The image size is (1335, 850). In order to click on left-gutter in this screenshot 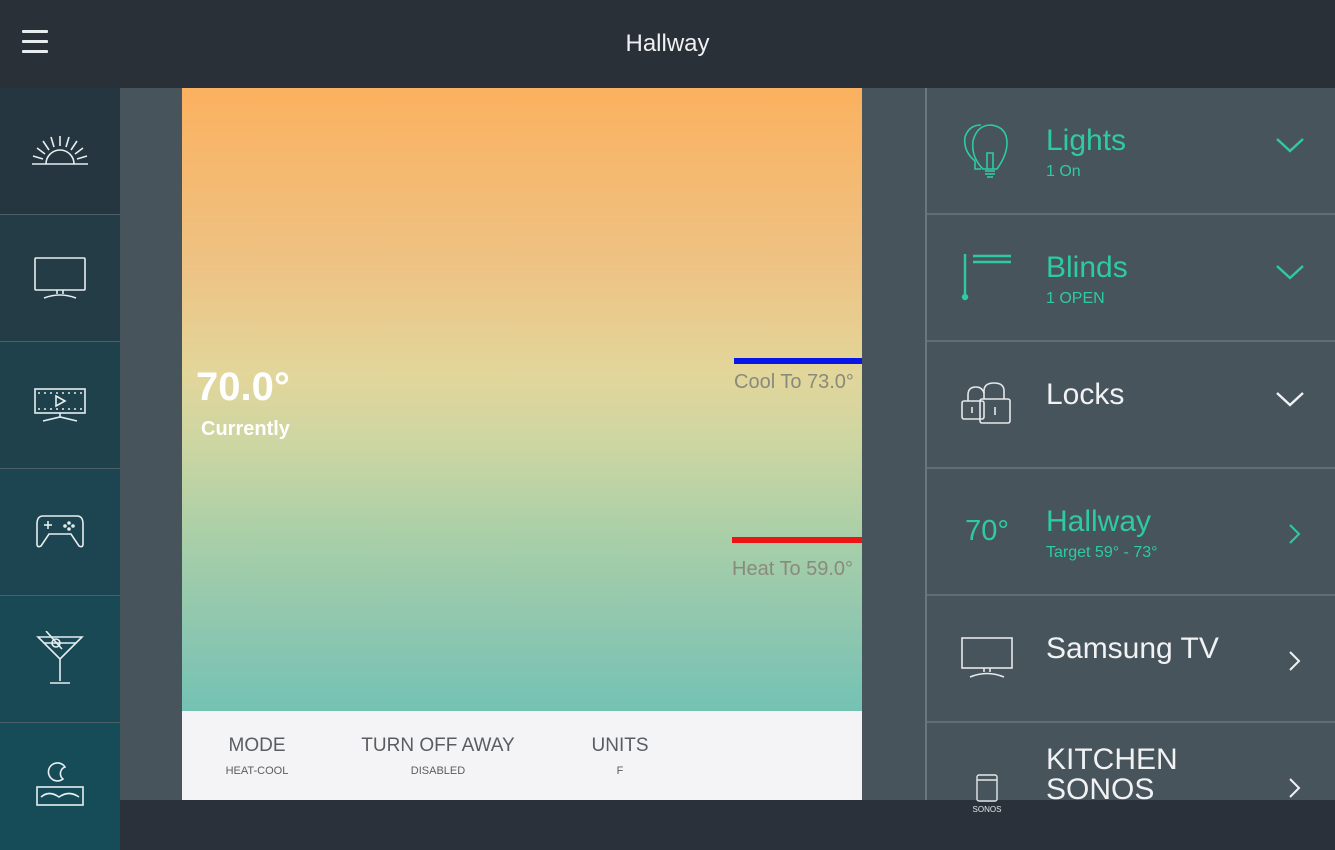, I will do `click(151, 444)`.